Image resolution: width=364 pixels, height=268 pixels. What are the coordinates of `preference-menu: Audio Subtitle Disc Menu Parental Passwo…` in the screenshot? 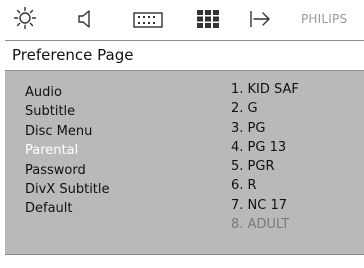 It's located at (67, 151).